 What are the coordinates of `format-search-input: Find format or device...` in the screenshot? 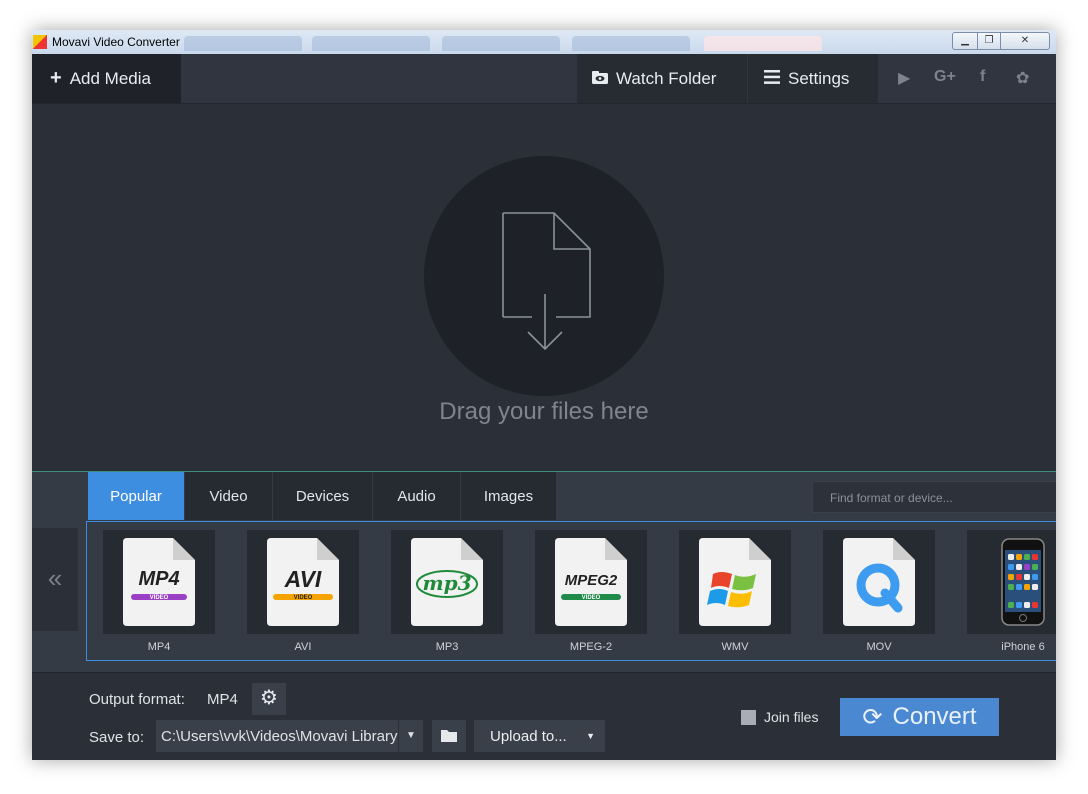 It's located at (934, 497).